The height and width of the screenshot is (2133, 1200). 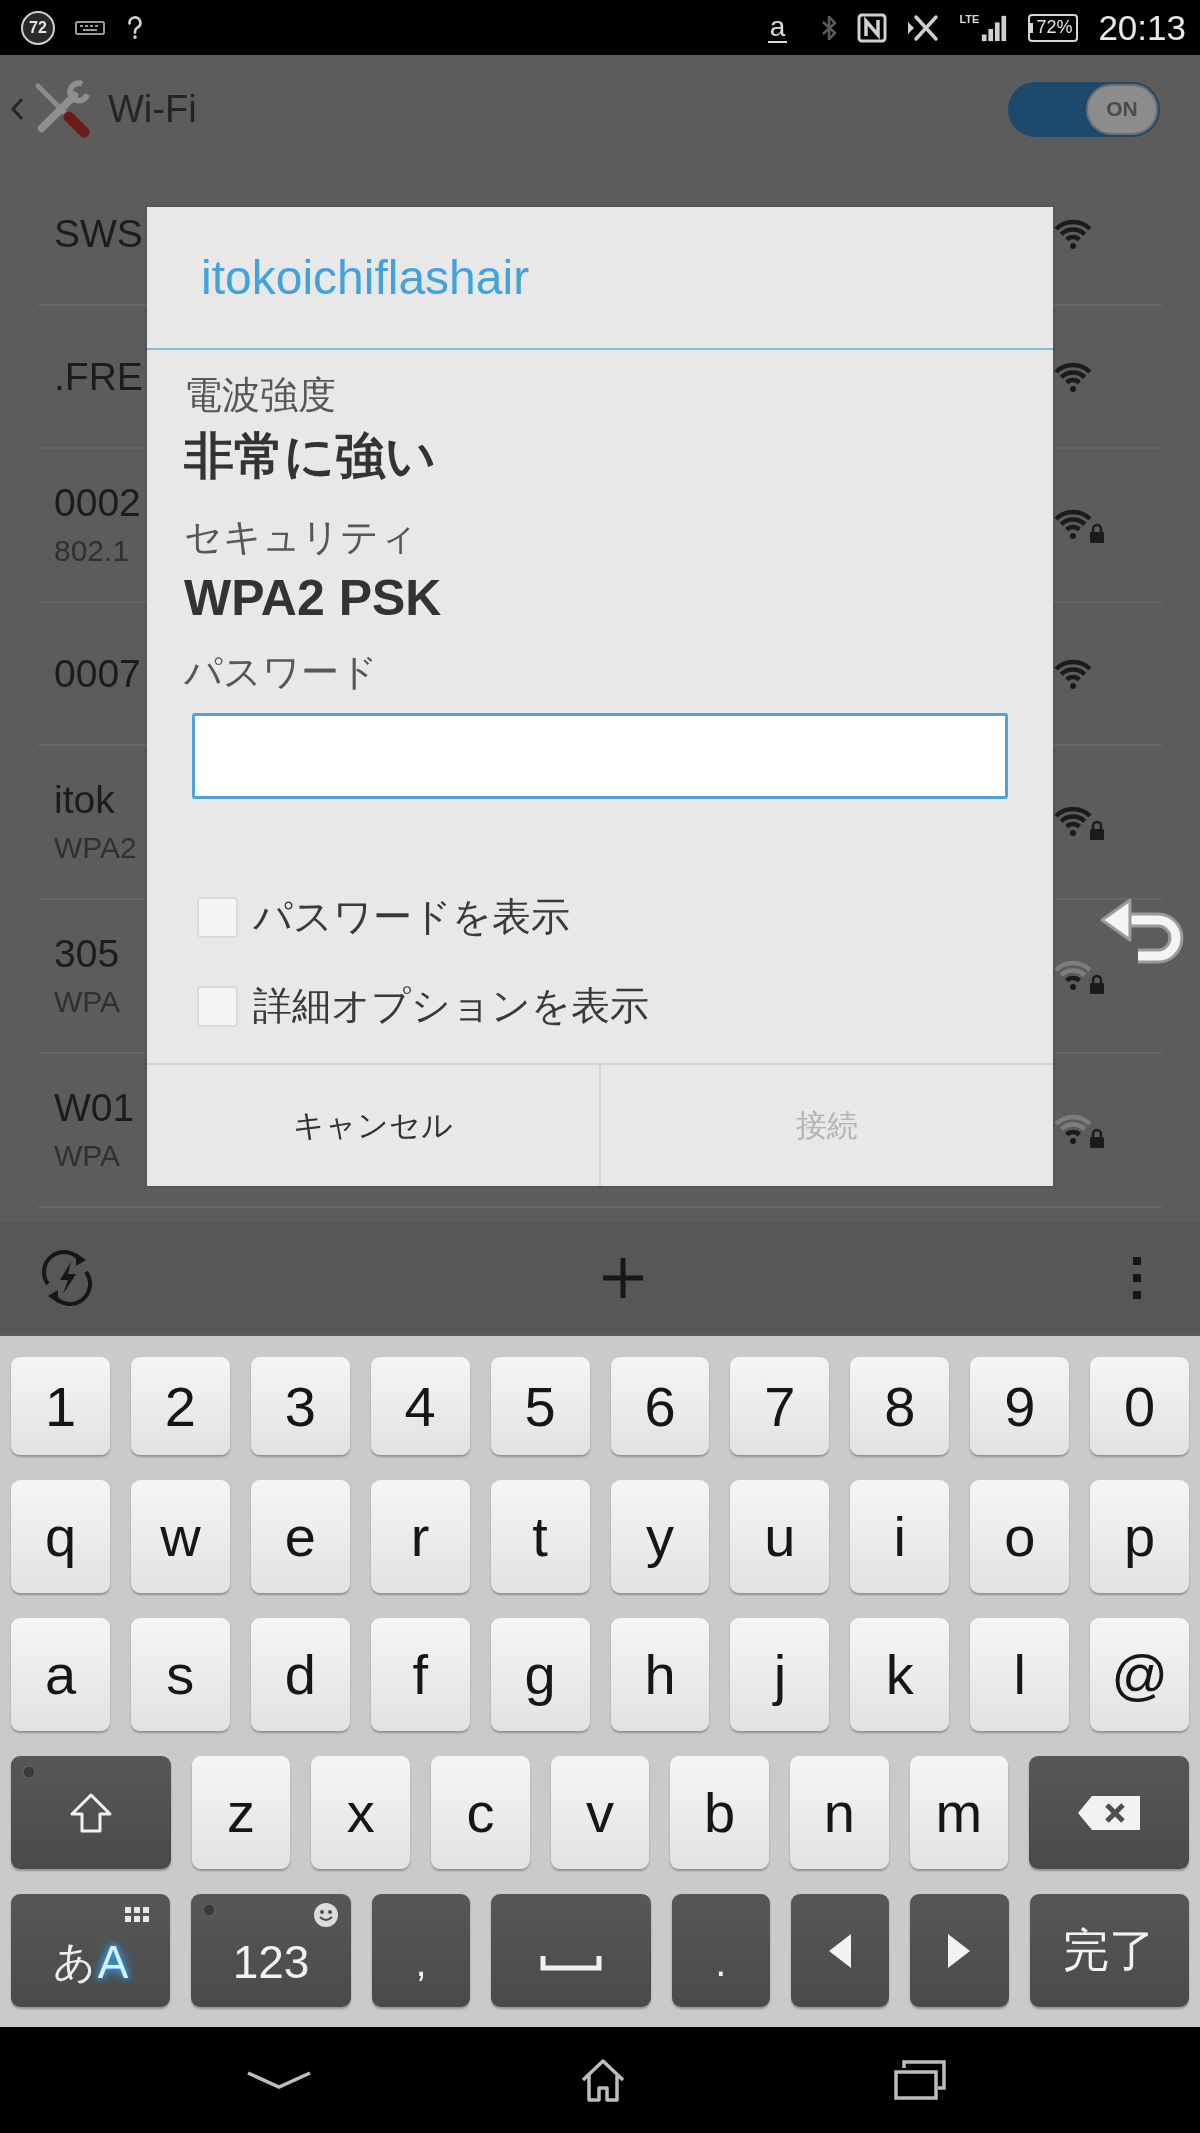 What do you see at coordinates (313, 598) in the screenshot?
I see `field-value: WPA2 PSK` at bounding box center [313, 598].